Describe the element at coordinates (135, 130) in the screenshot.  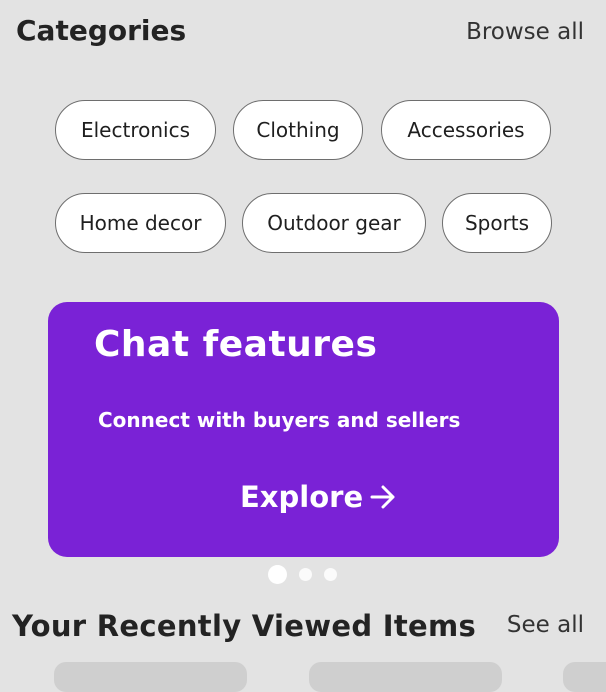
I see `category-chip-electronics: Electronics` at that location.